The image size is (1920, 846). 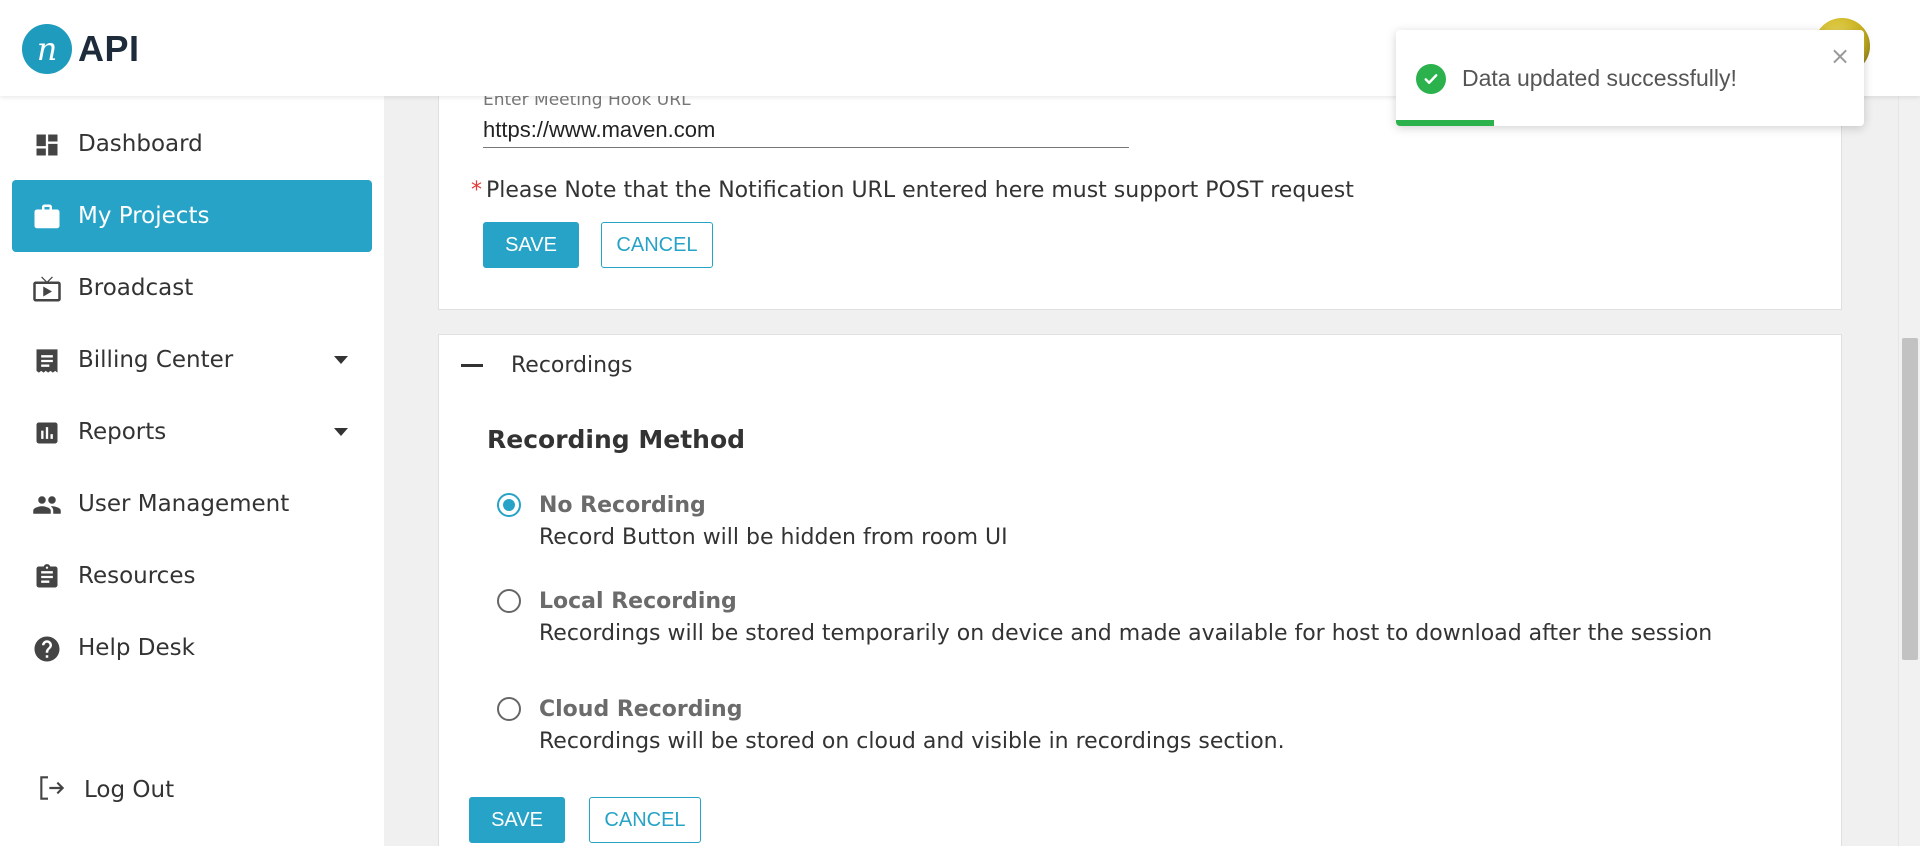 I want to click on sidebar-item-user-management: User Management, so click(x=192, y=504).